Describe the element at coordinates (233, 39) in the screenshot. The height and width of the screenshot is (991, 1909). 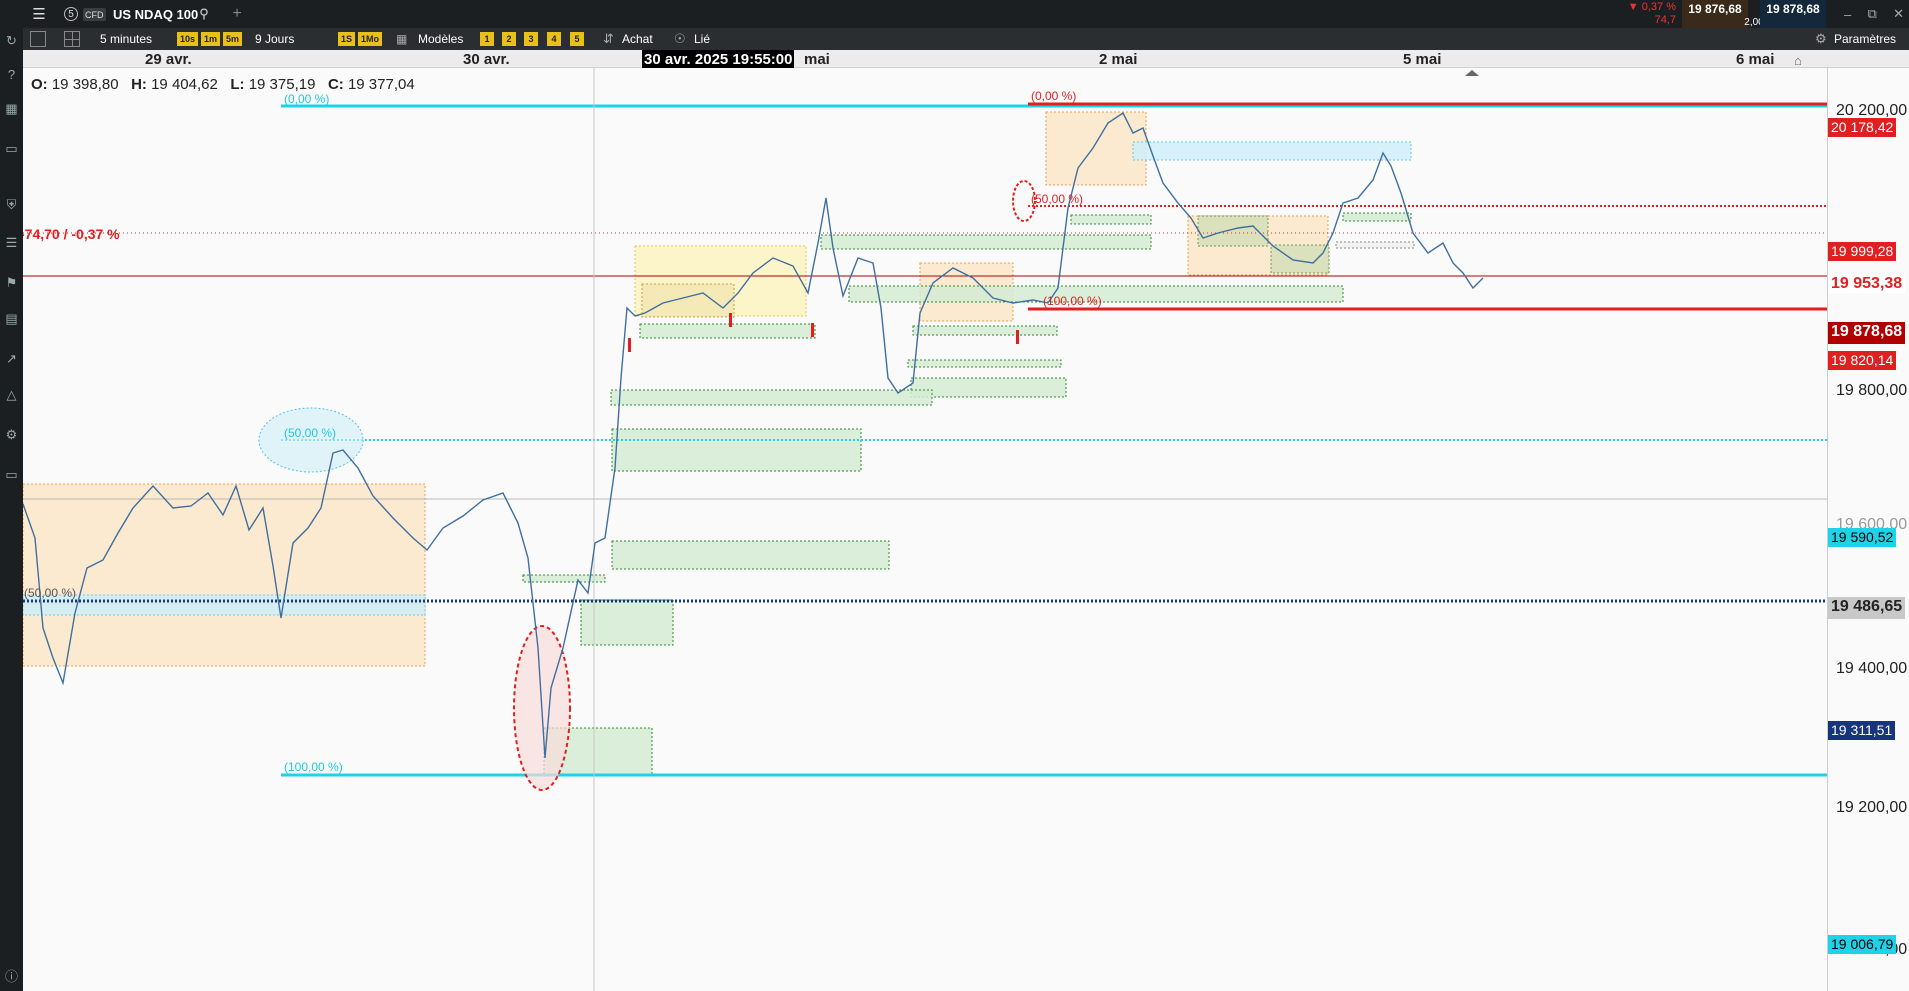
I see `tf-5m: 5m` at that location.